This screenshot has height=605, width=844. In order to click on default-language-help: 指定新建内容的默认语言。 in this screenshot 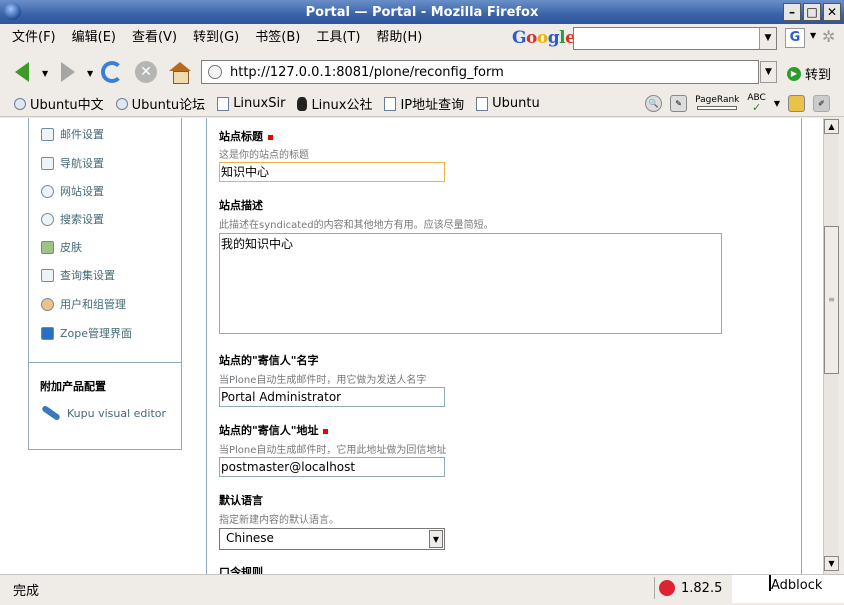, I will do `click(279, 520)`.